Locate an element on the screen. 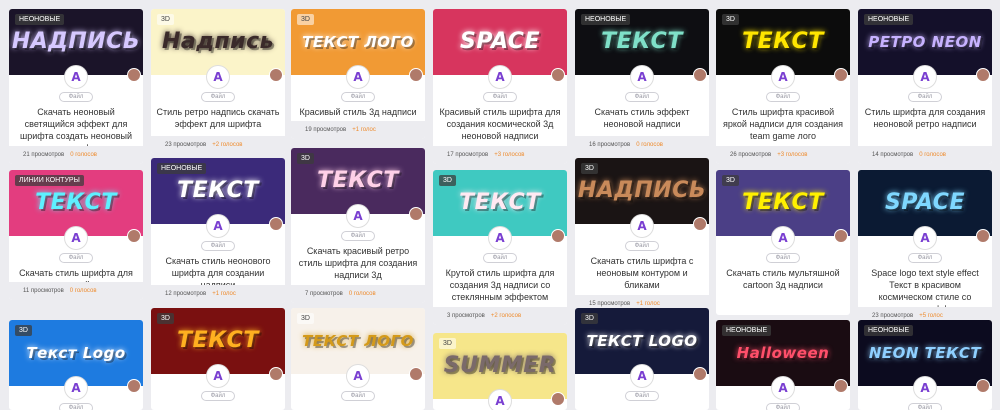 Image resolution: width=1000 pixels, height=410 pixels. template-card: НЕОНОВЫЕ Halloween A Файл is located at coordinates (783, 365).